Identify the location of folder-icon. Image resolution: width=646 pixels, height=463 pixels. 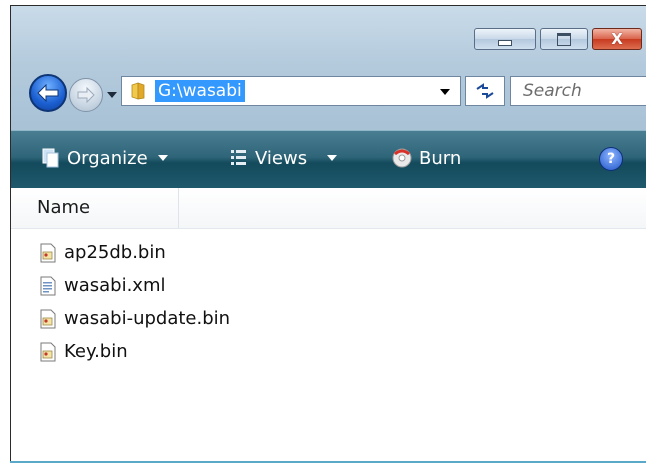
(138, 91).